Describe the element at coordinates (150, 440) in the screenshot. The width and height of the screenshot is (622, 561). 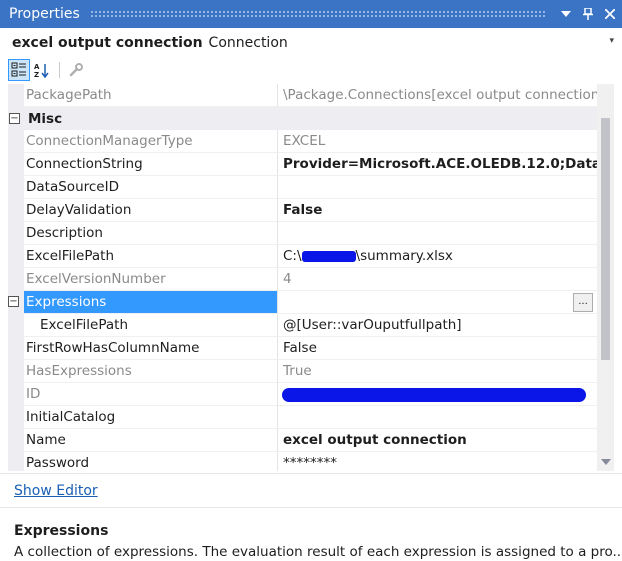
I see `property-name: Name` at that location.